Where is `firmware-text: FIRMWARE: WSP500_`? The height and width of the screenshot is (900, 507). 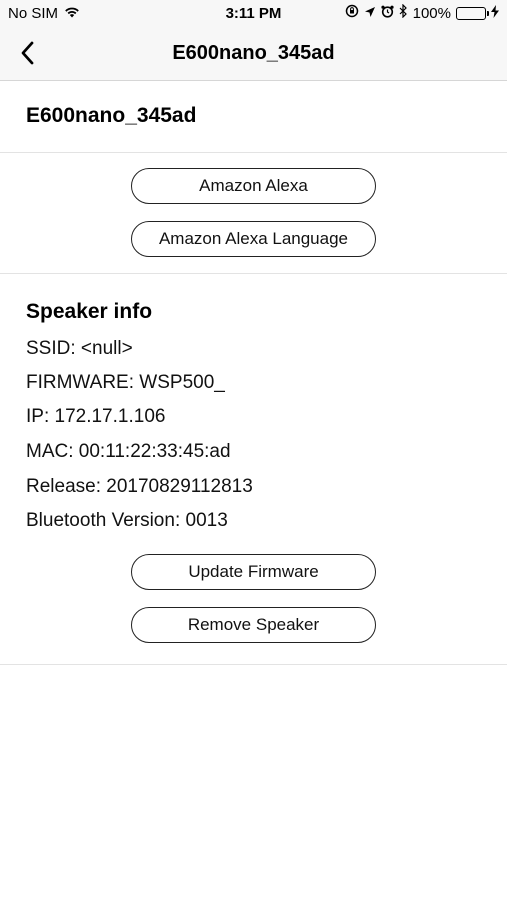 firmware-text: FIRMWARE: WSP500_ is located at coordinates (125, 382).